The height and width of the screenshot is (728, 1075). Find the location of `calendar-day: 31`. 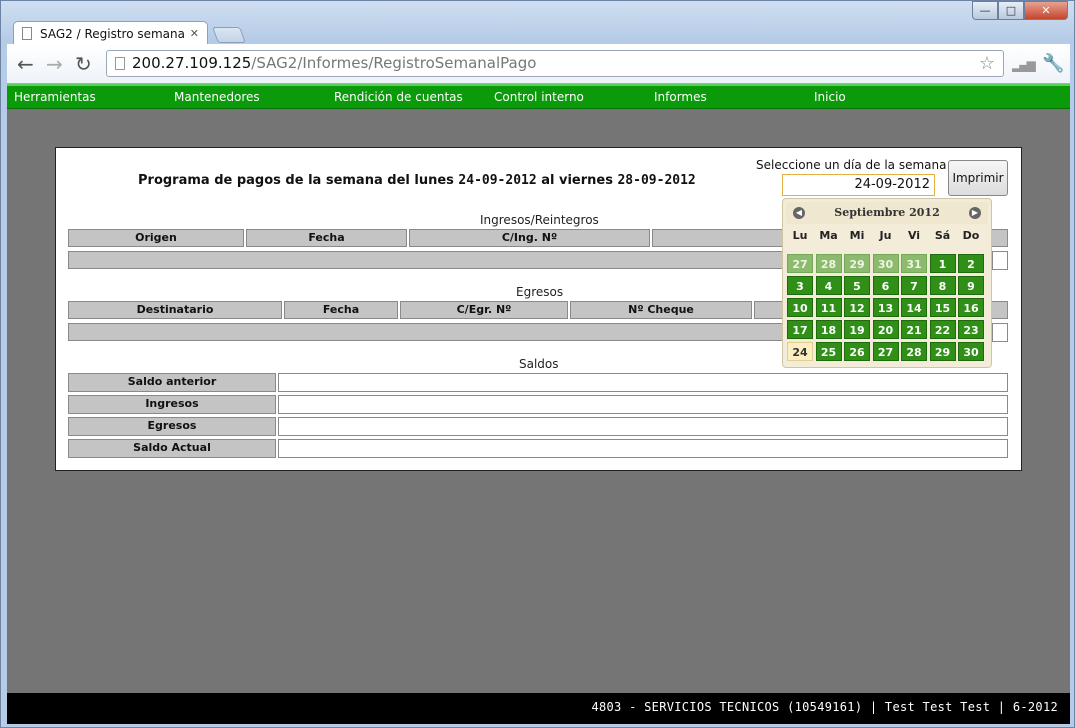

calendar-day: 31 is located at coordinates (914, 263).